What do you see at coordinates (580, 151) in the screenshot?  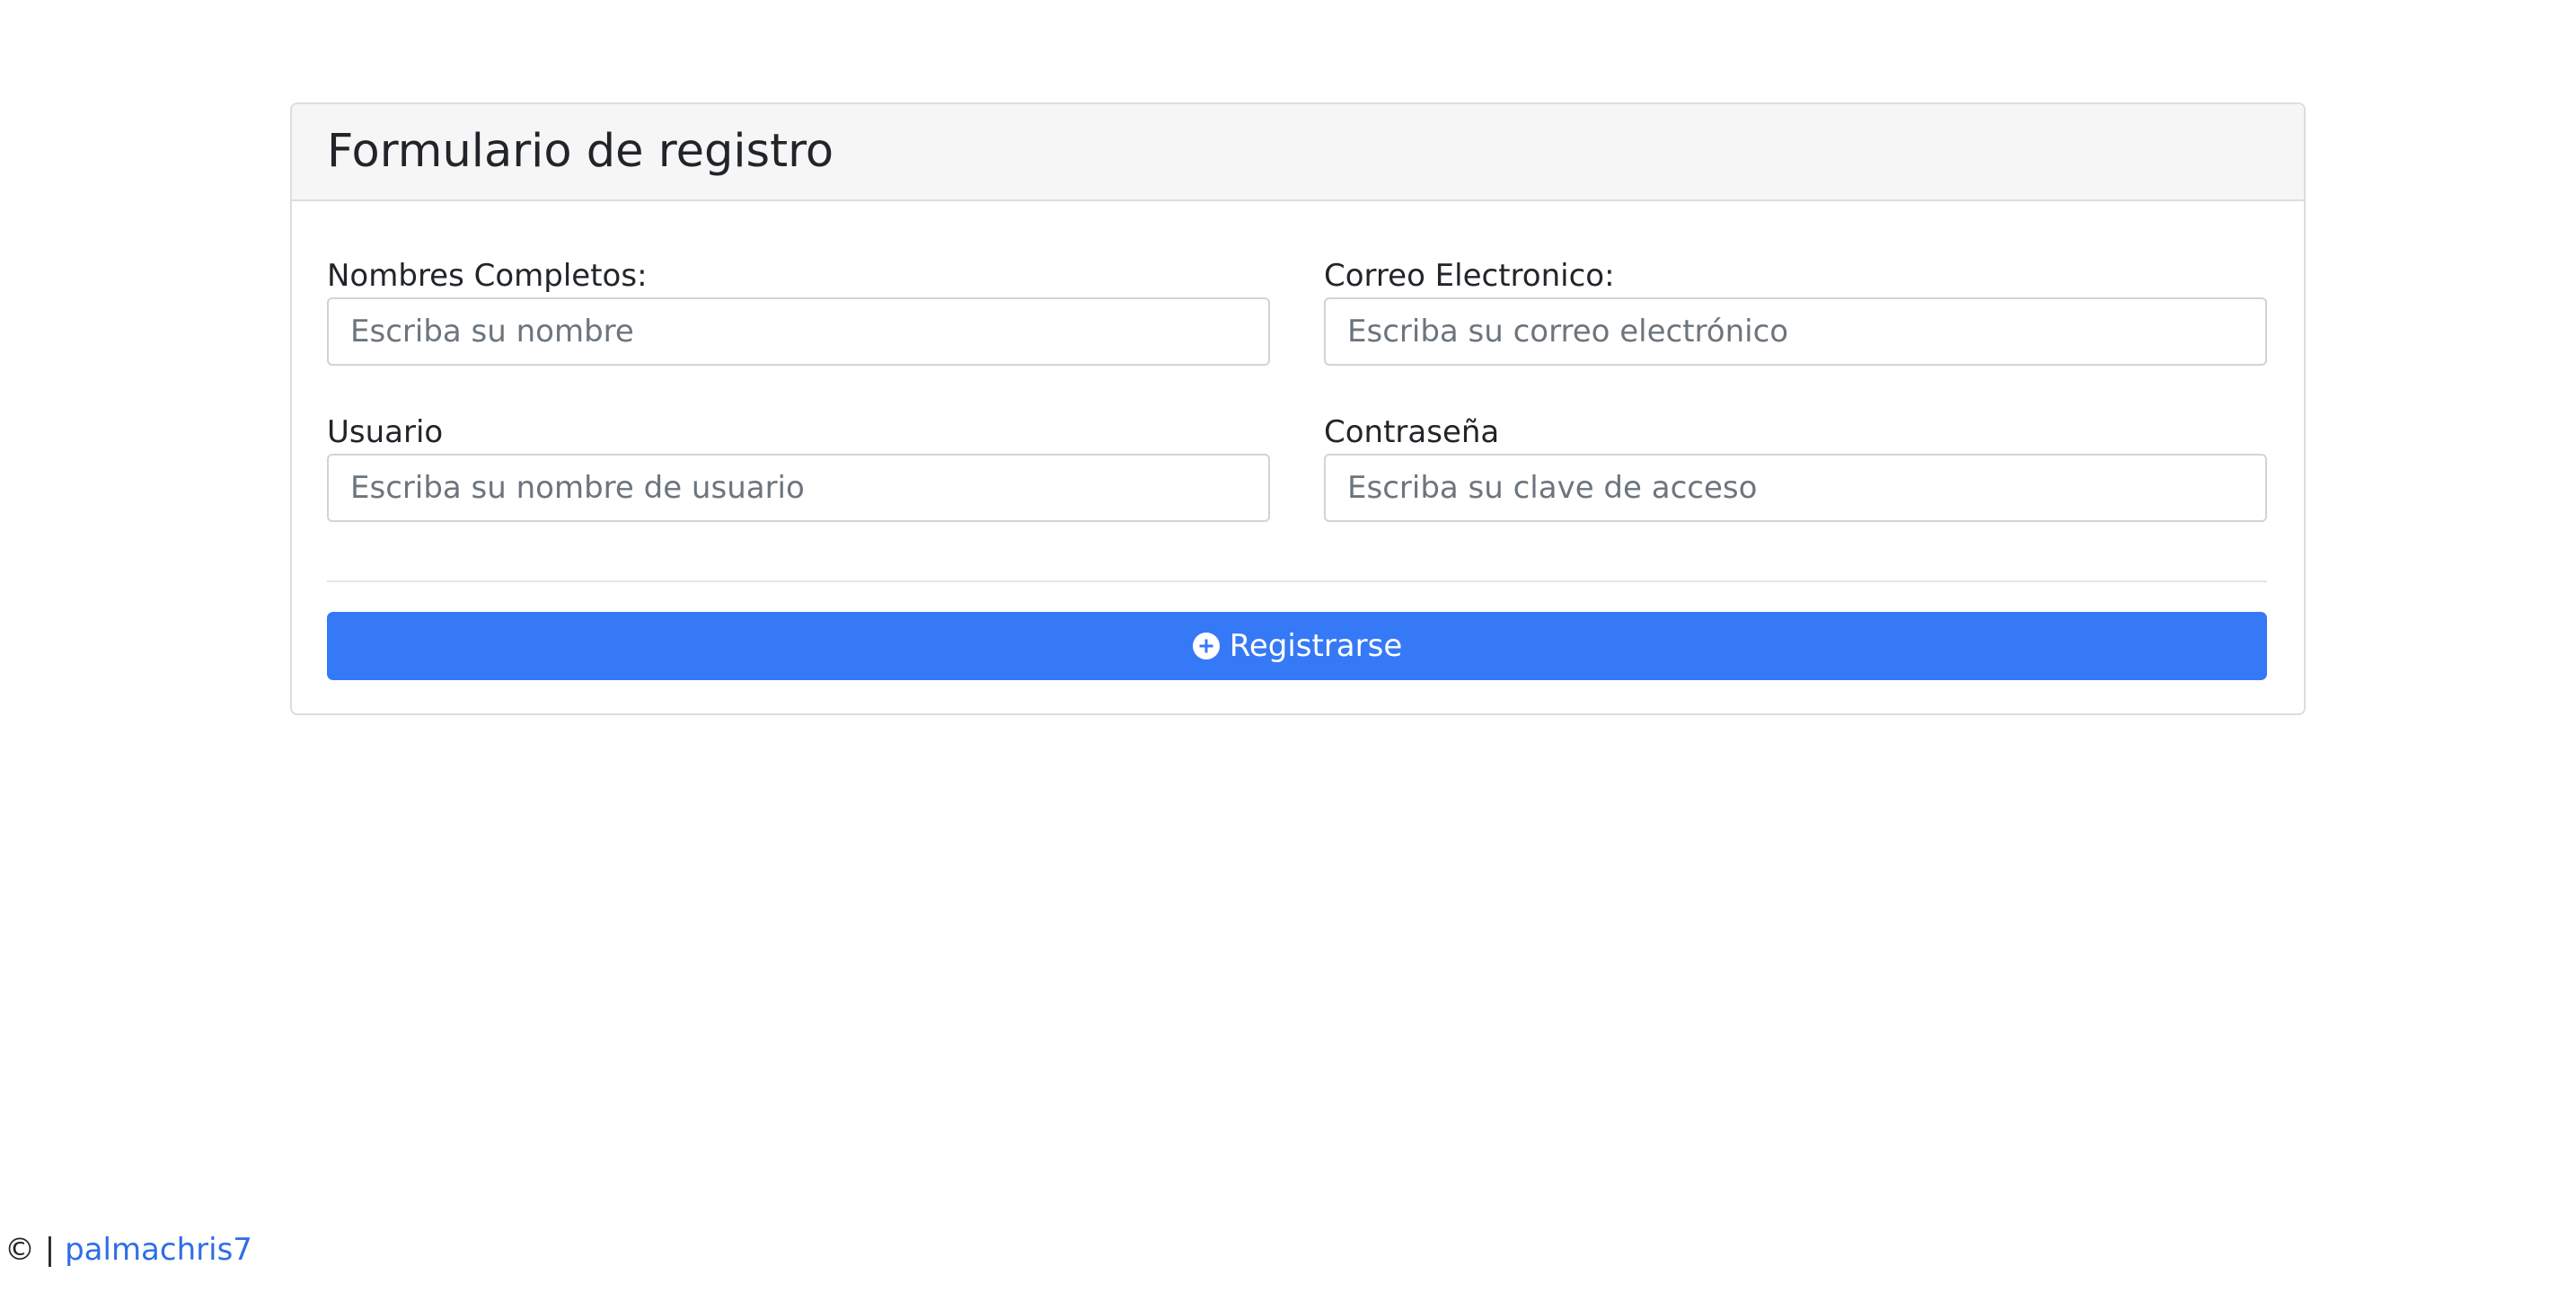 I see `page-title: Formulario de registro` at bounding box center [580, 151].